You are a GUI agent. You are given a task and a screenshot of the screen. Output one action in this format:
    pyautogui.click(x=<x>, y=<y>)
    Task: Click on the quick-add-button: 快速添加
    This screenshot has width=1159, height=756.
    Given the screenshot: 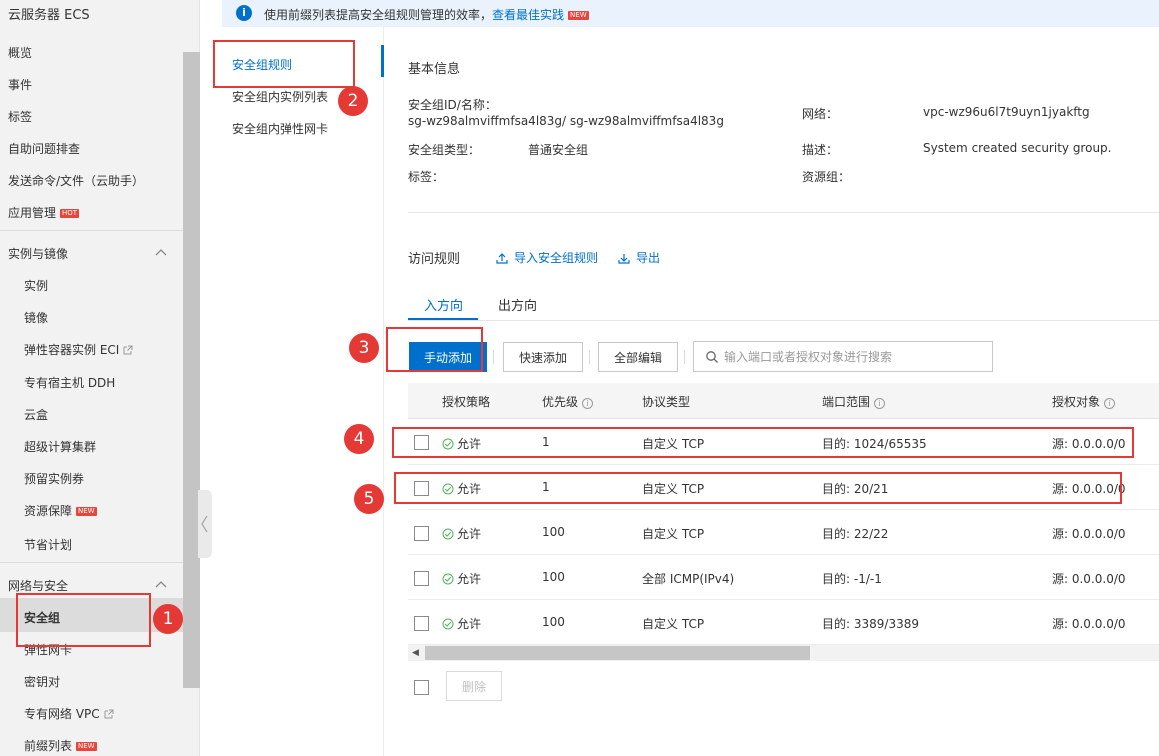 What is the action you would take?
    pyautogui.click(x=543, y=357)
    